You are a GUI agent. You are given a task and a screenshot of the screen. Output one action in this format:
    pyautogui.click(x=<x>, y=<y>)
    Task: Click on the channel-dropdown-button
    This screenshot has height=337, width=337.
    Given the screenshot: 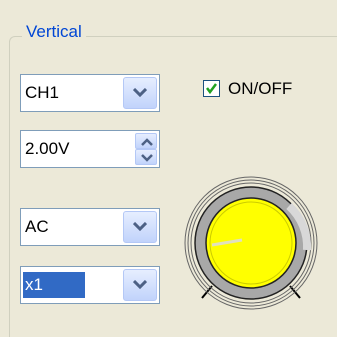 What is the action you would take?
    pyautogui.click(x=140, y=93)
    